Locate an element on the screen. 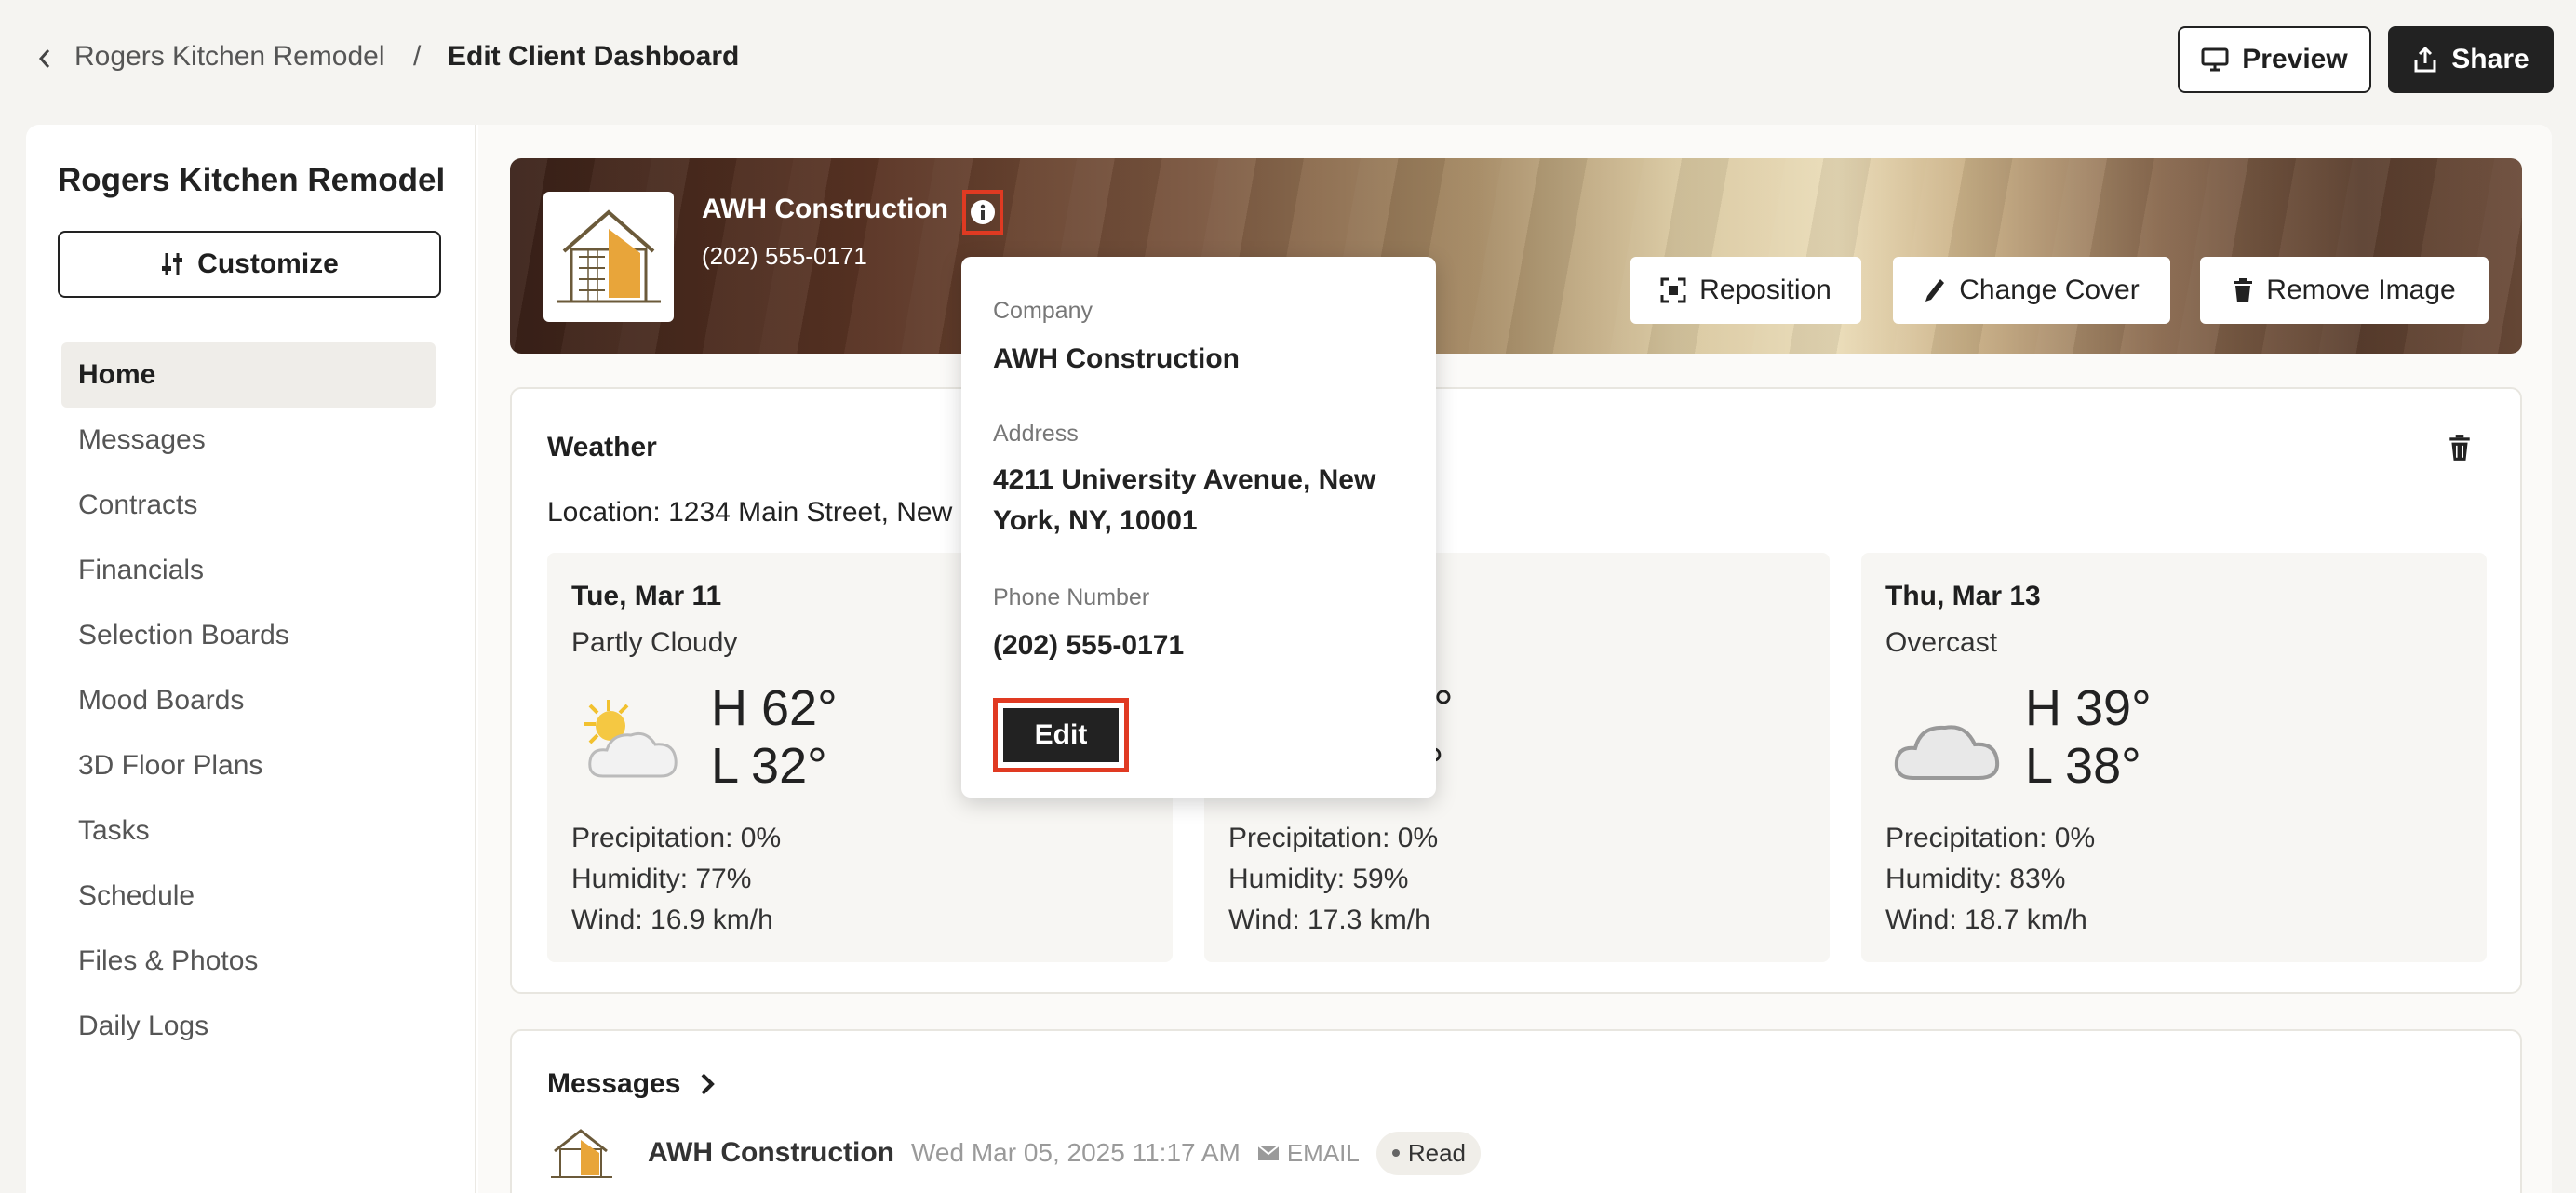 This screenshot has width=2576, height=1193. day-humidity: Humidity: 77% is located at coordinates (661, 879).